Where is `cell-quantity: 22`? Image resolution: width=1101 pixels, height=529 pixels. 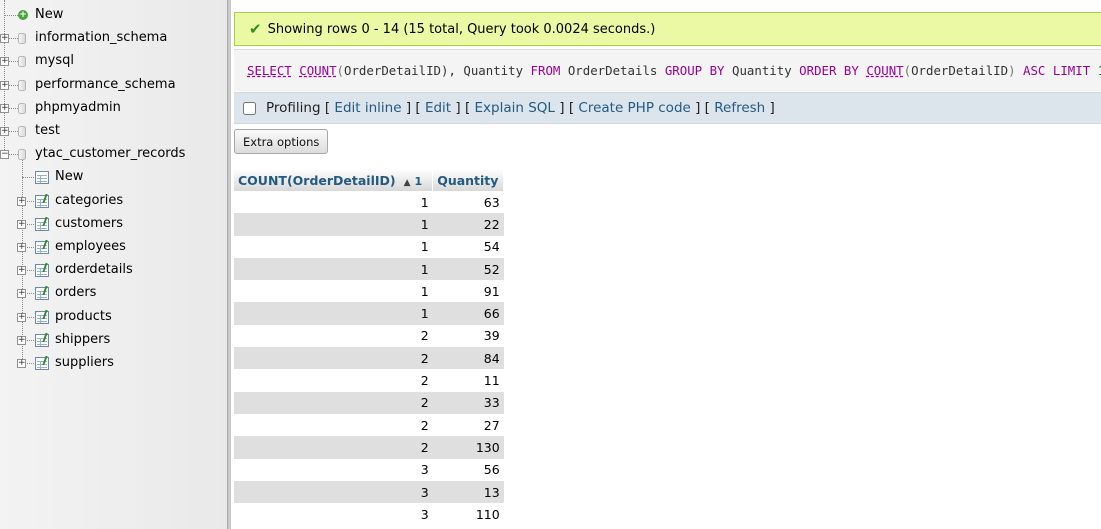
cell-quantity: 22 is located at coordinates (468, 224).